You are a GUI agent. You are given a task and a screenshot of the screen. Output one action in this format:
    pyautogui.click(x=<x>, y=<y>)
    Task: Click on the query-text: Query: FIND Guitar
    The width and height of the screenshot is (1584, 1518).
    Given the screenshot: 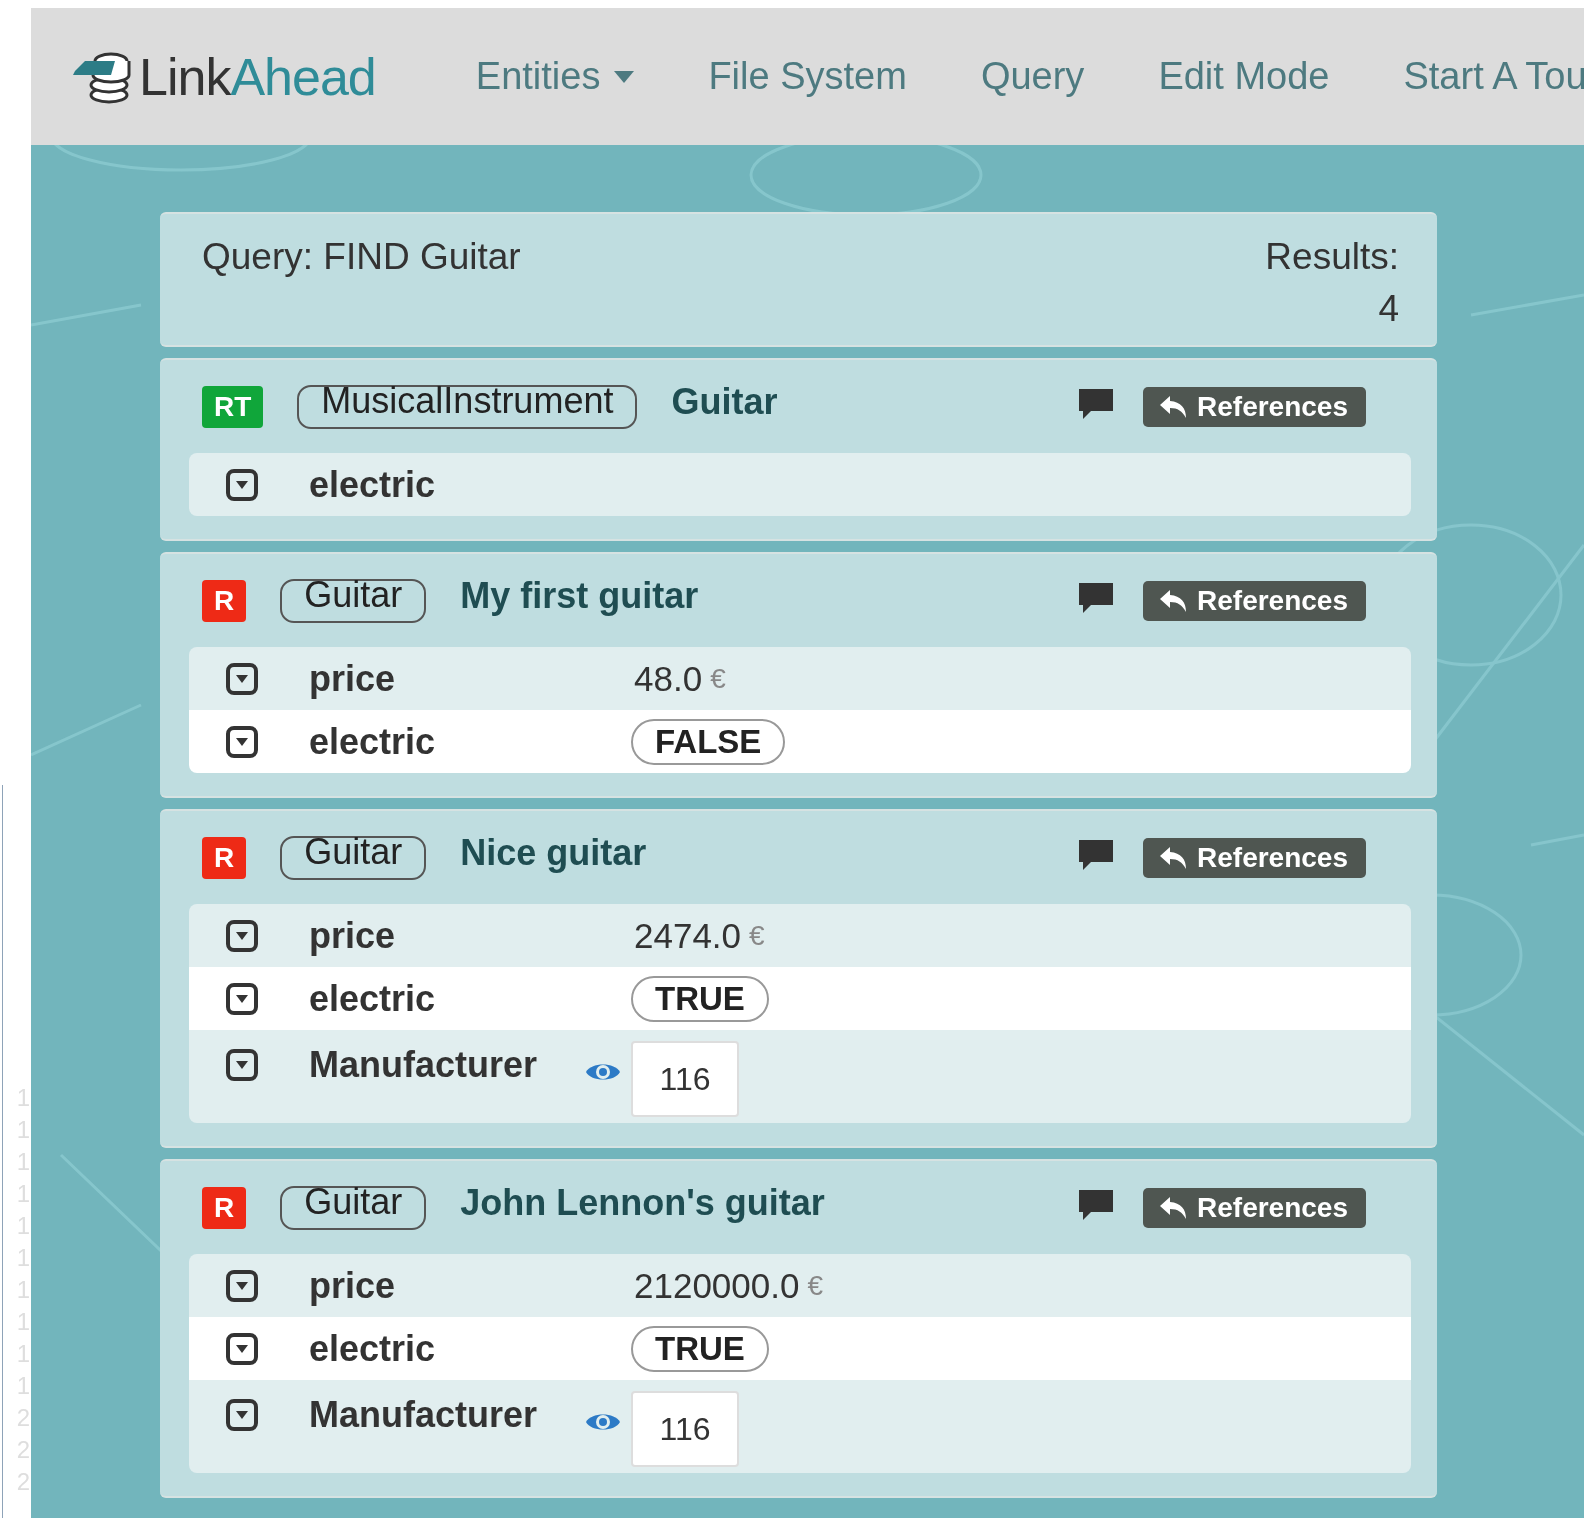 What is the action you would take?
    pyautogui.click(x=361, y=257)
    